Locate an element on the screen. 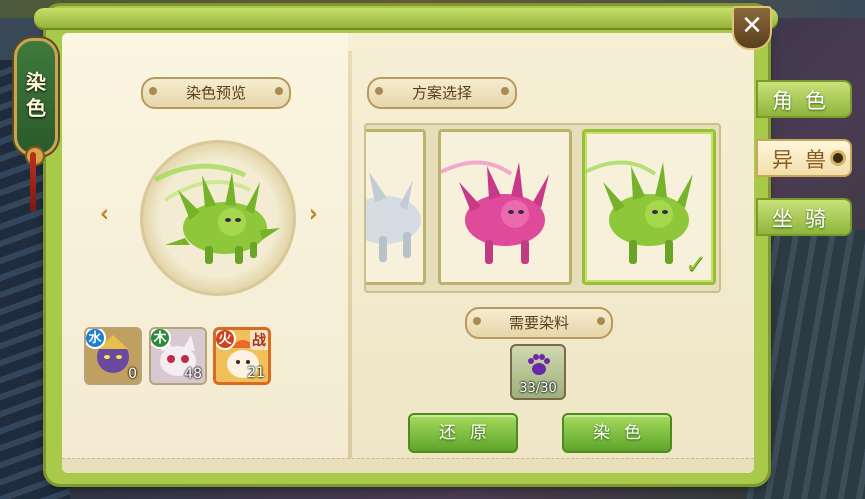 Image resolution: width=865 pixels, height=499 pixels. tab-mount: 坐骑 is located at coordinates (804, 217).